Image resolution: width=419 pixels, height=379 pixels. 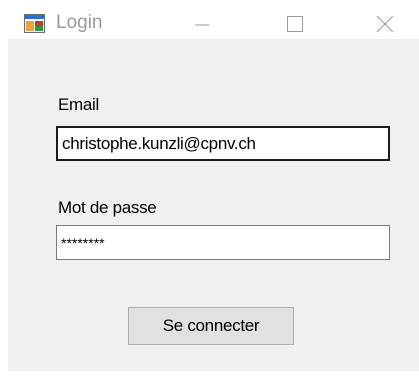 What do you see at coordinates (107, 207) in the screenshot?
I see `password-label: Mot de passe` at bounding box center [107, 207].